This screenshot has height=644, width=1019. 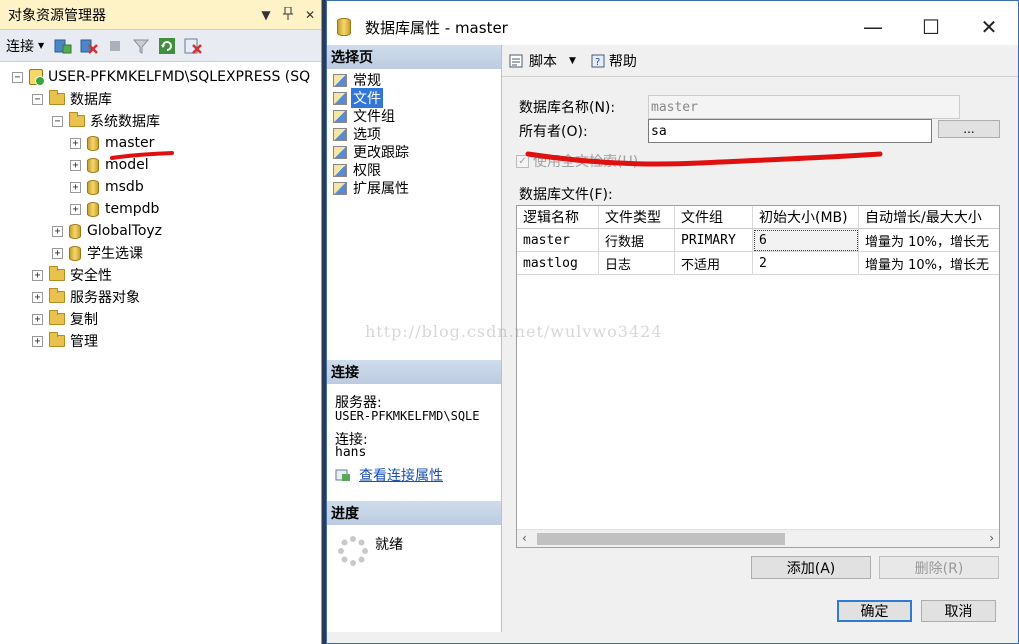 I want to click on table-cell: PRIMARY, so click(x=714, y=240).